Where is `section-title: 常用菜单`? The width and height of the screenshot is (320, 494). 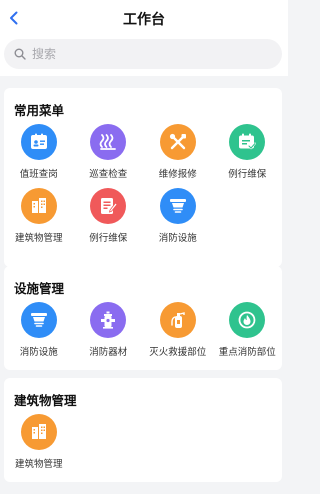
section-title: 常用菜单 is located at coordinates (39, 110).